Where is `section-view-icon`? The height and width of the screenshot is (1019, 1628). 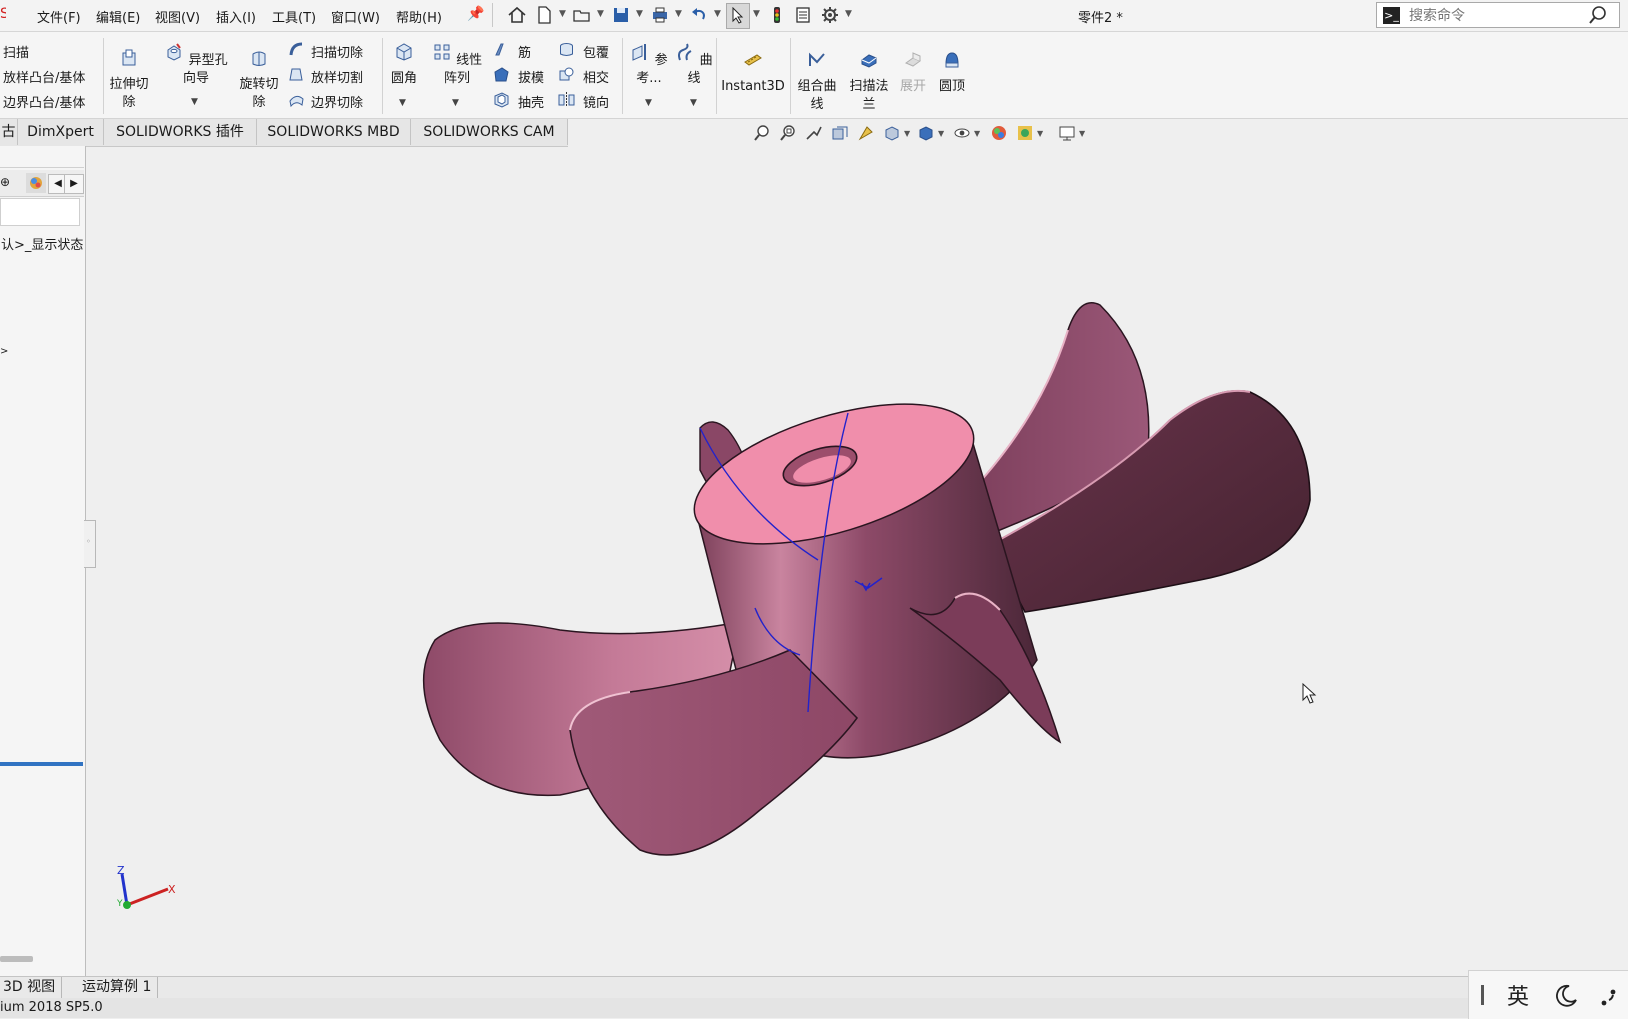
section-view-icon is located at coordinates (840, 133).